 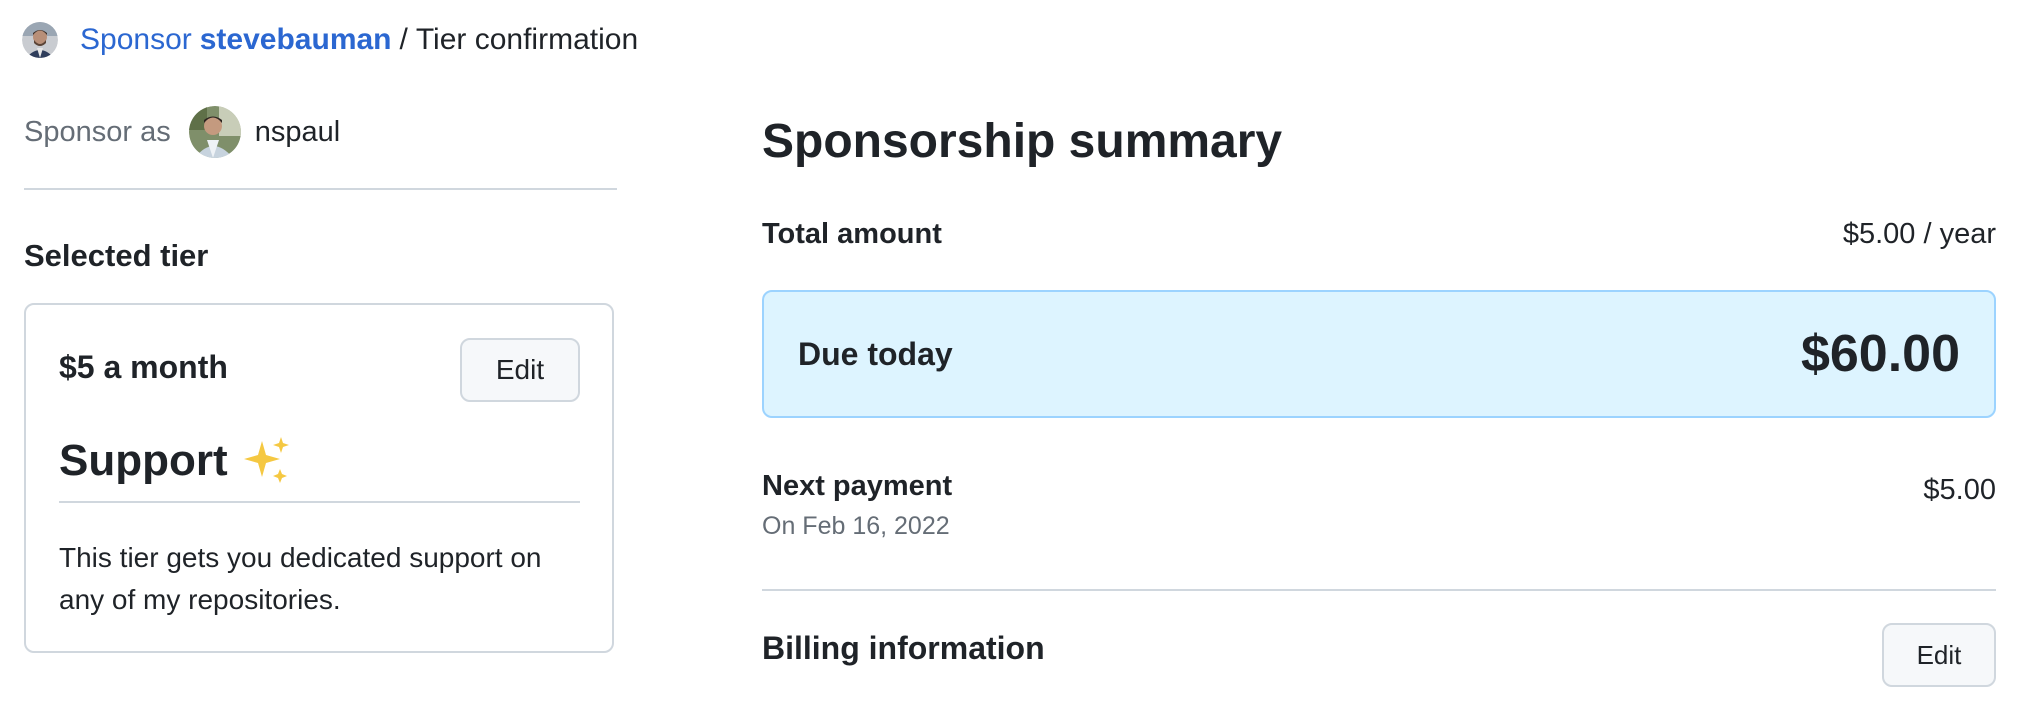 I want to click on maintainer-avatar, so click(x=40, y=40).